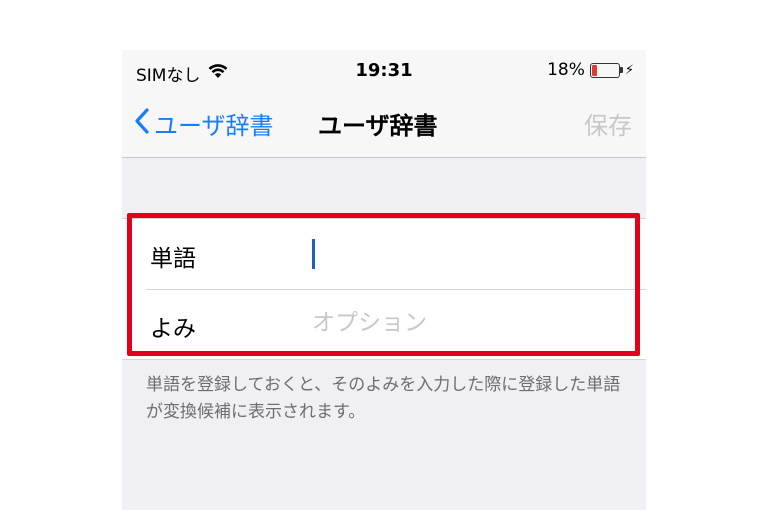  I want to click on battery-percent: 18%, so click(566, 70).